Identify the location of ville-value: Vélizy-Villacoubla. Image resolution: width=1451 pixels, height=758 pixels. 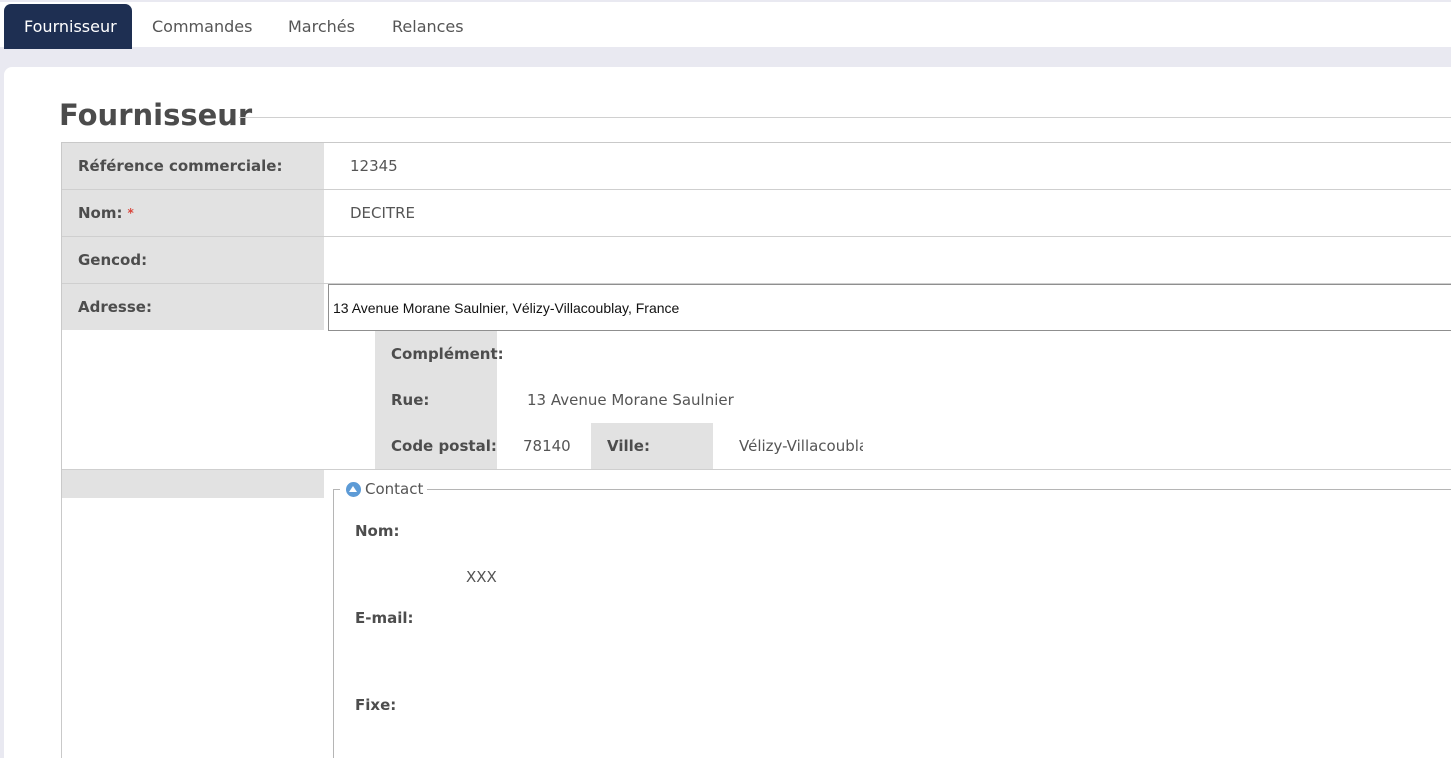
(801, 446).